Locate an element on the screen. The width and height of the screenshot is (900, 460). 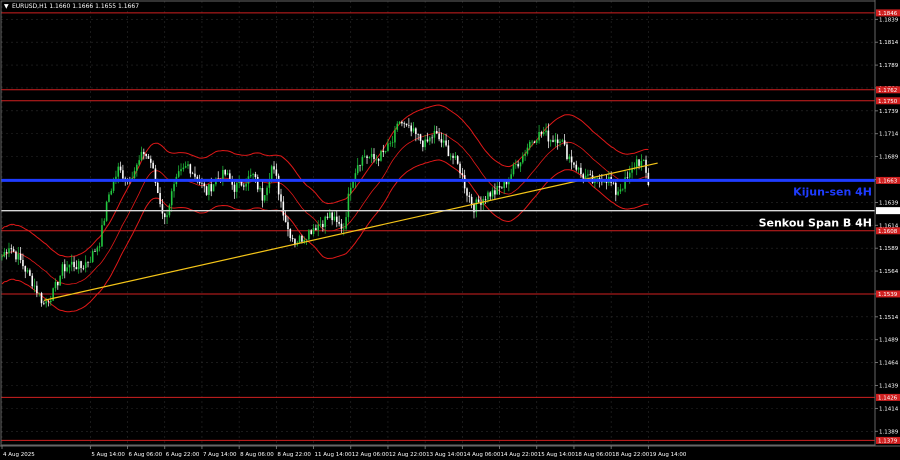
price-tick-label: 1.1739 is located at coordinates (889, 112).